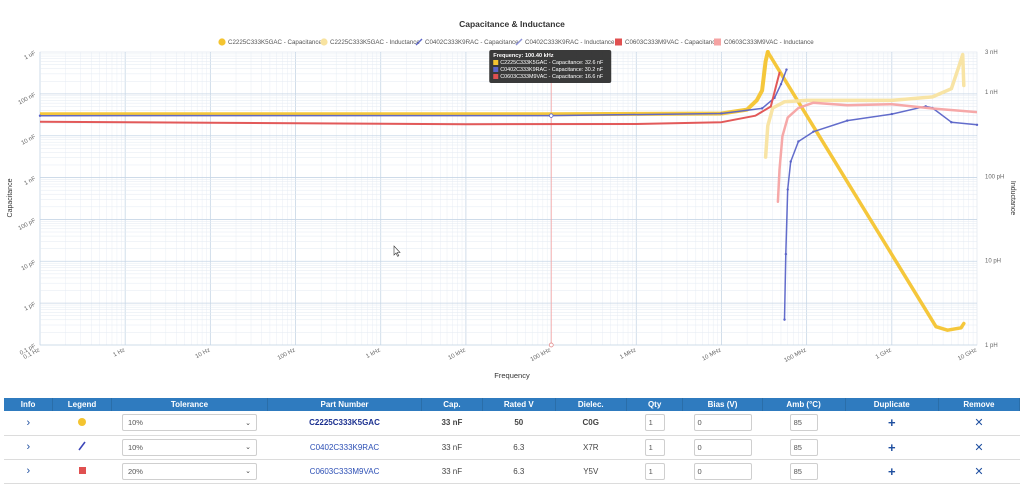 This screenshot has width=1024, height=499. I want to click on tooltip-row: C0402C333K9RAC - Capacitance: 30.2 nF, so click(551, 70).